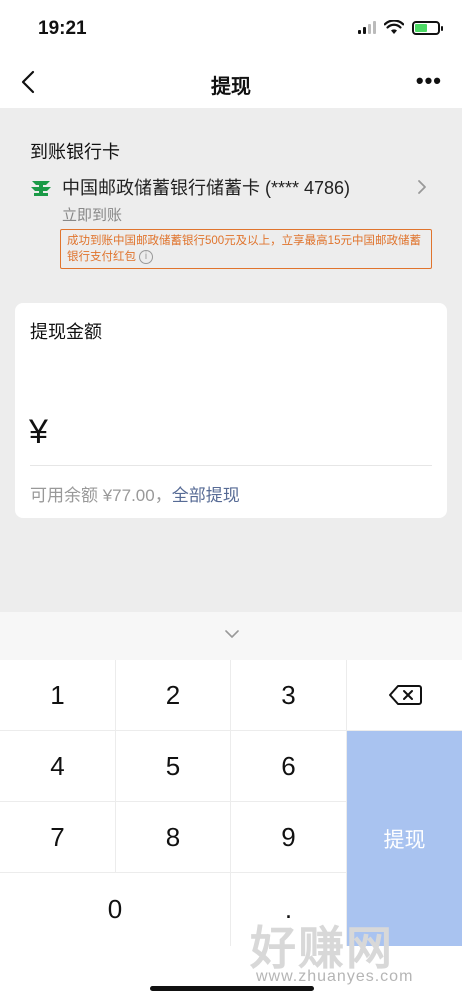 The width and height of the screenshot is (462, 1000). Describe the element at coordinates (335, 976) in the screenshot. I see `watermark-sub: www.zhuanyes.com` at that location.